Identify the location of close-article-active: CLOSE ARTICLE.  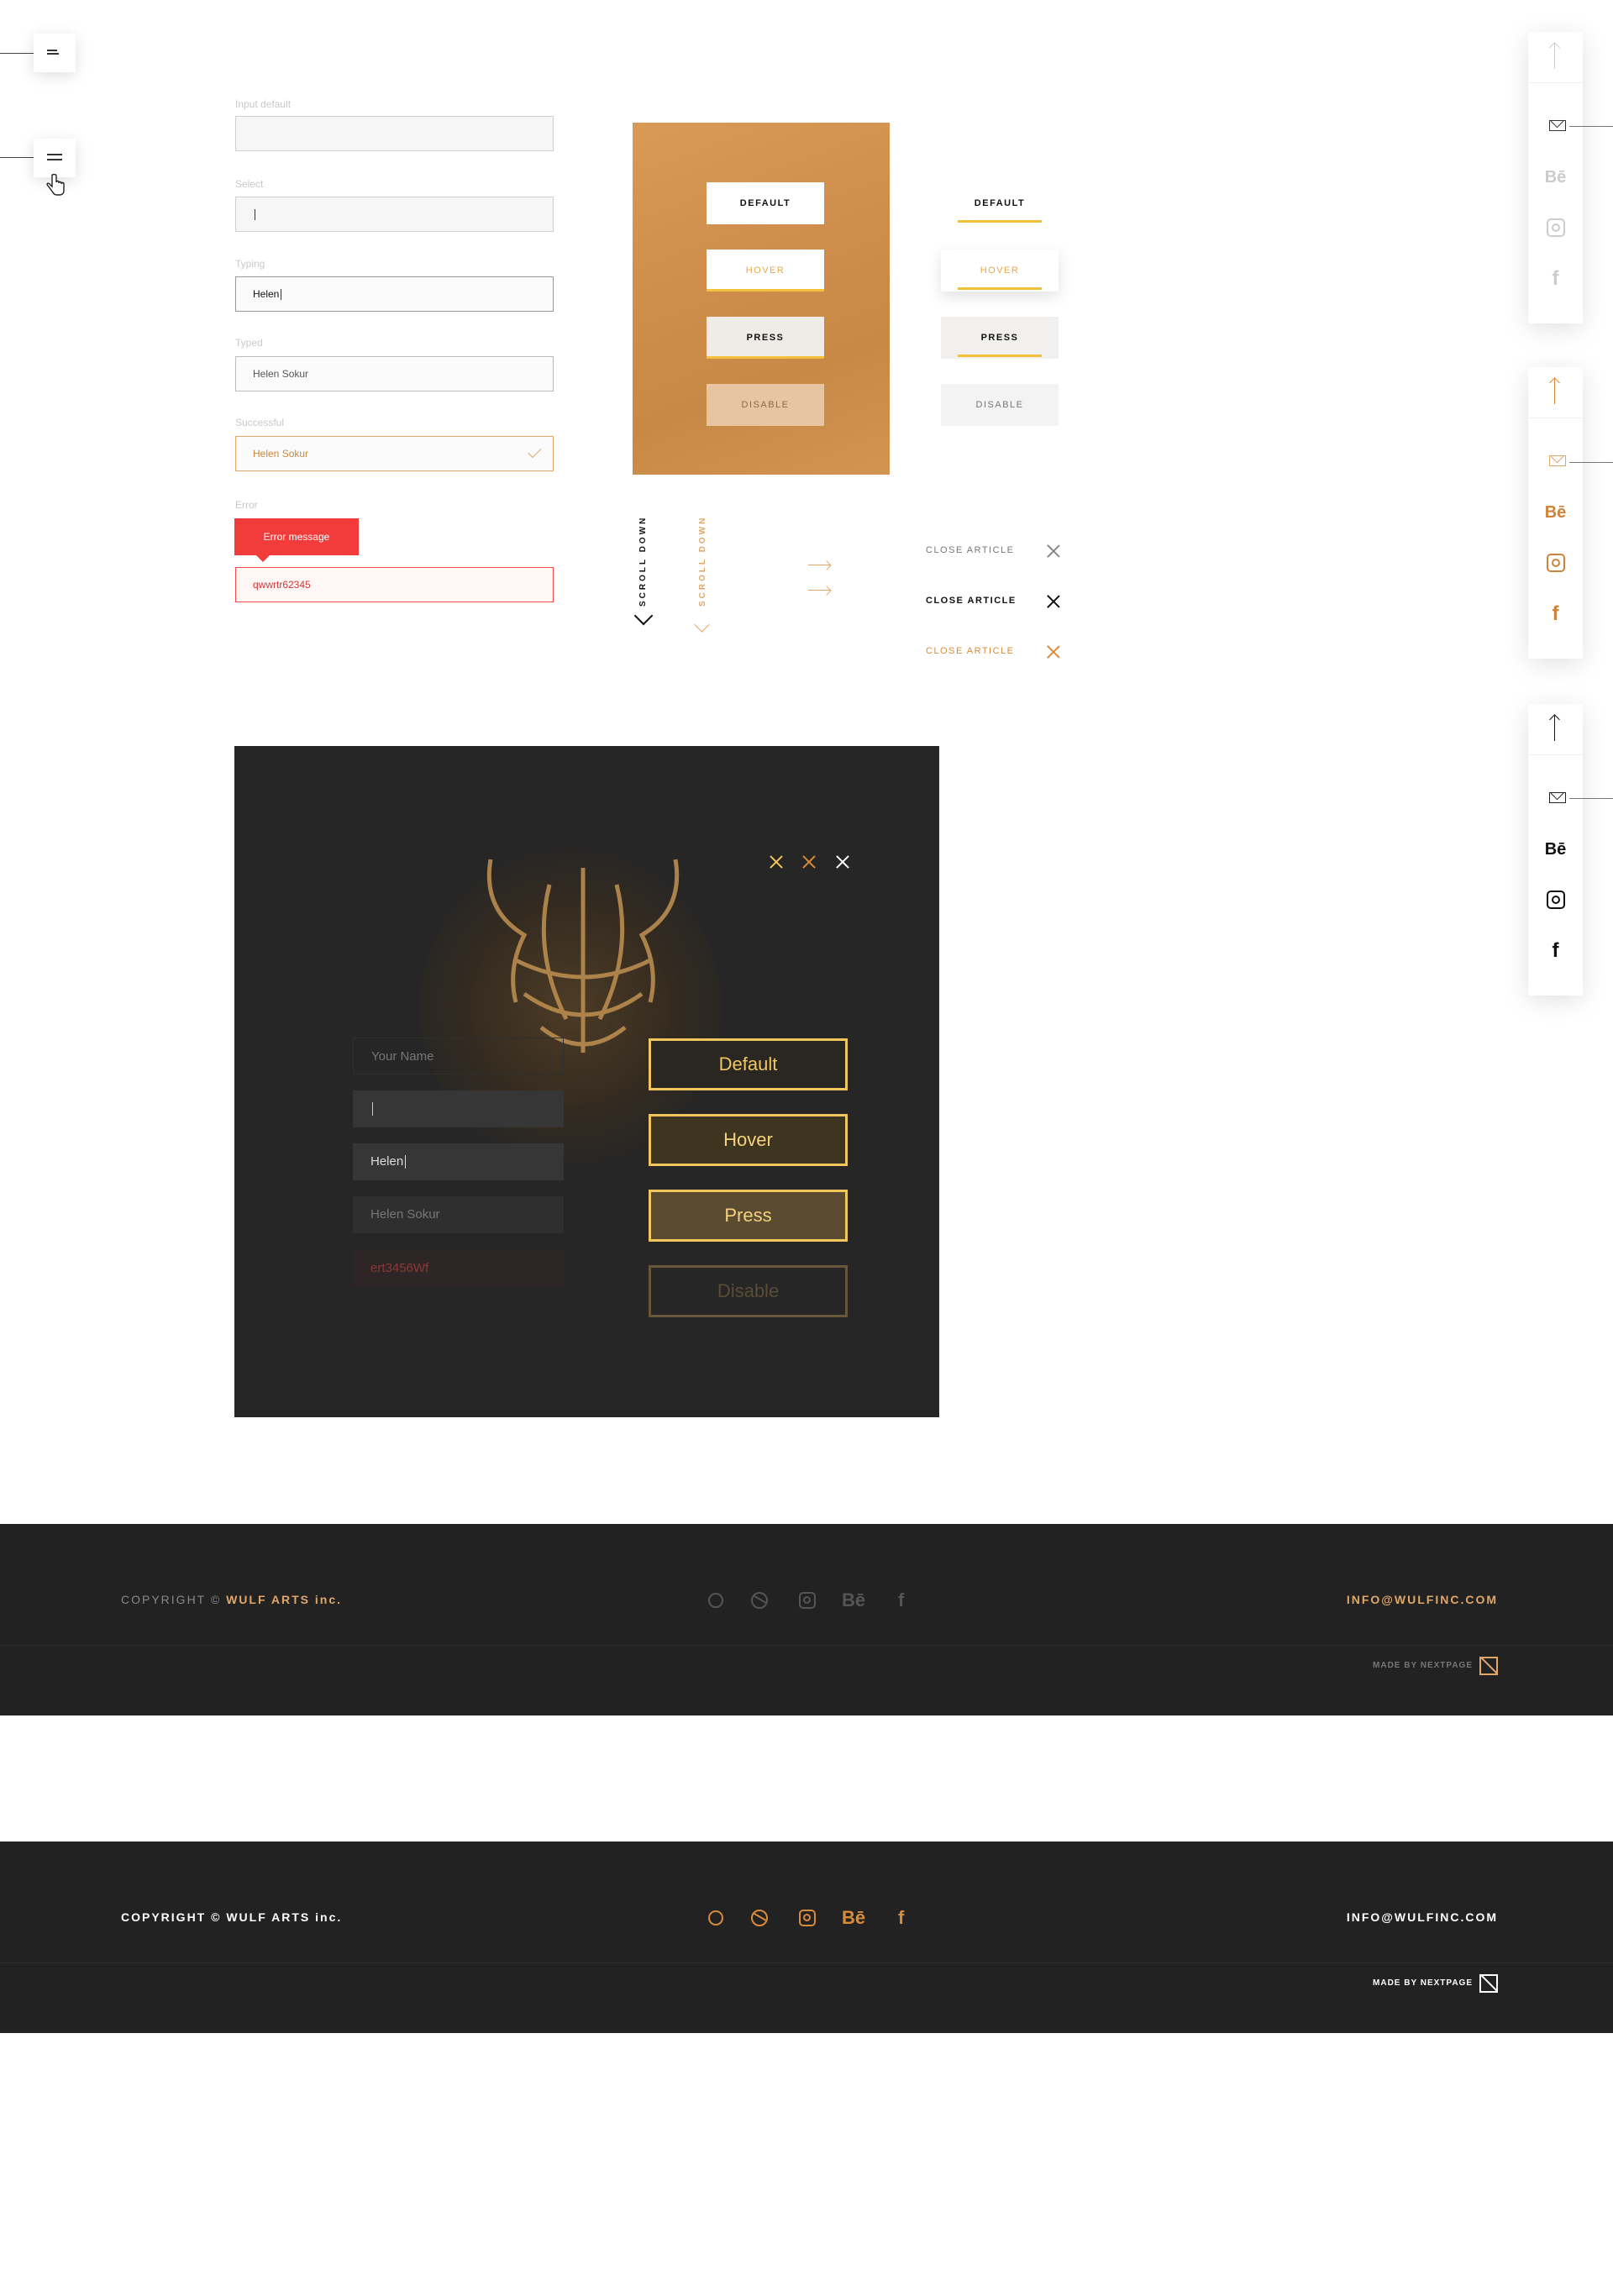
(970, 651).